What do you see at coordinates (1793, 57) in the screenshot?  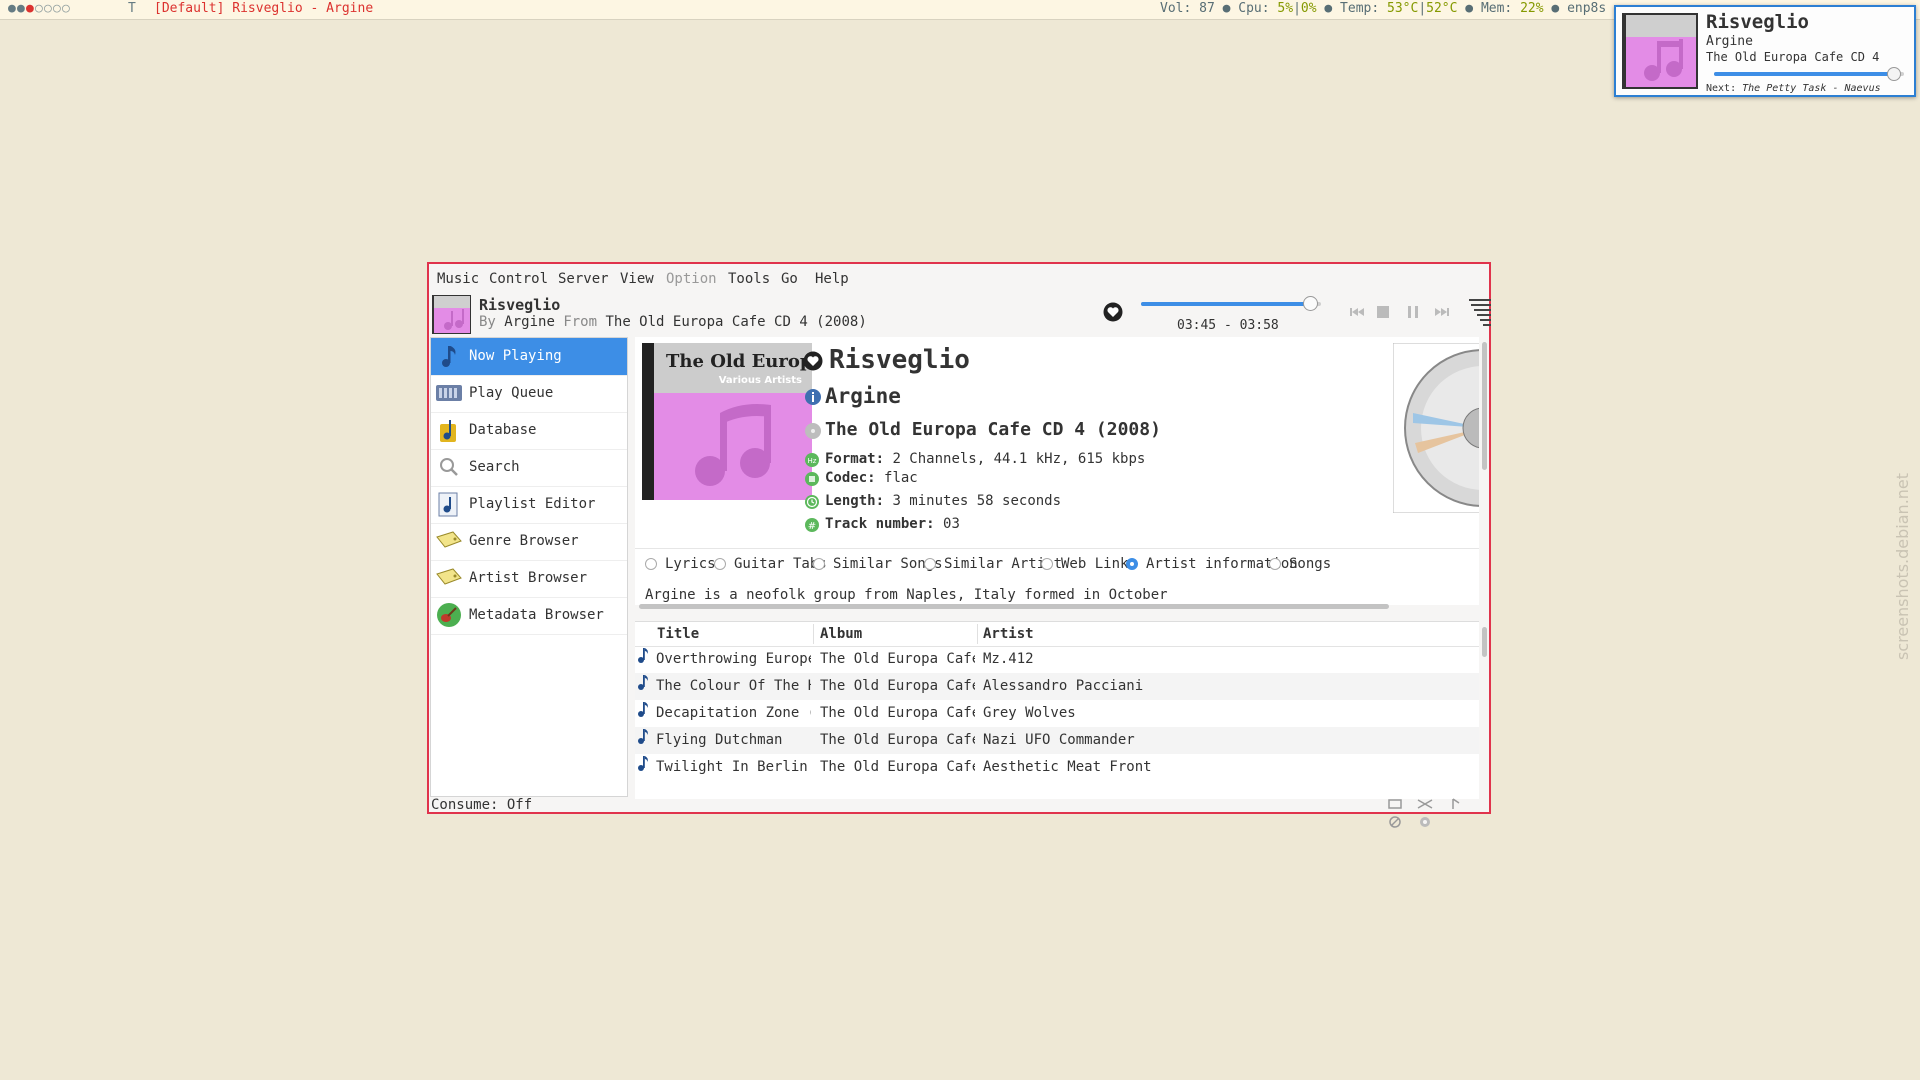 I see `notification-album: The Old Europa Cafe CD 4` at bounding box center [1793, 57].